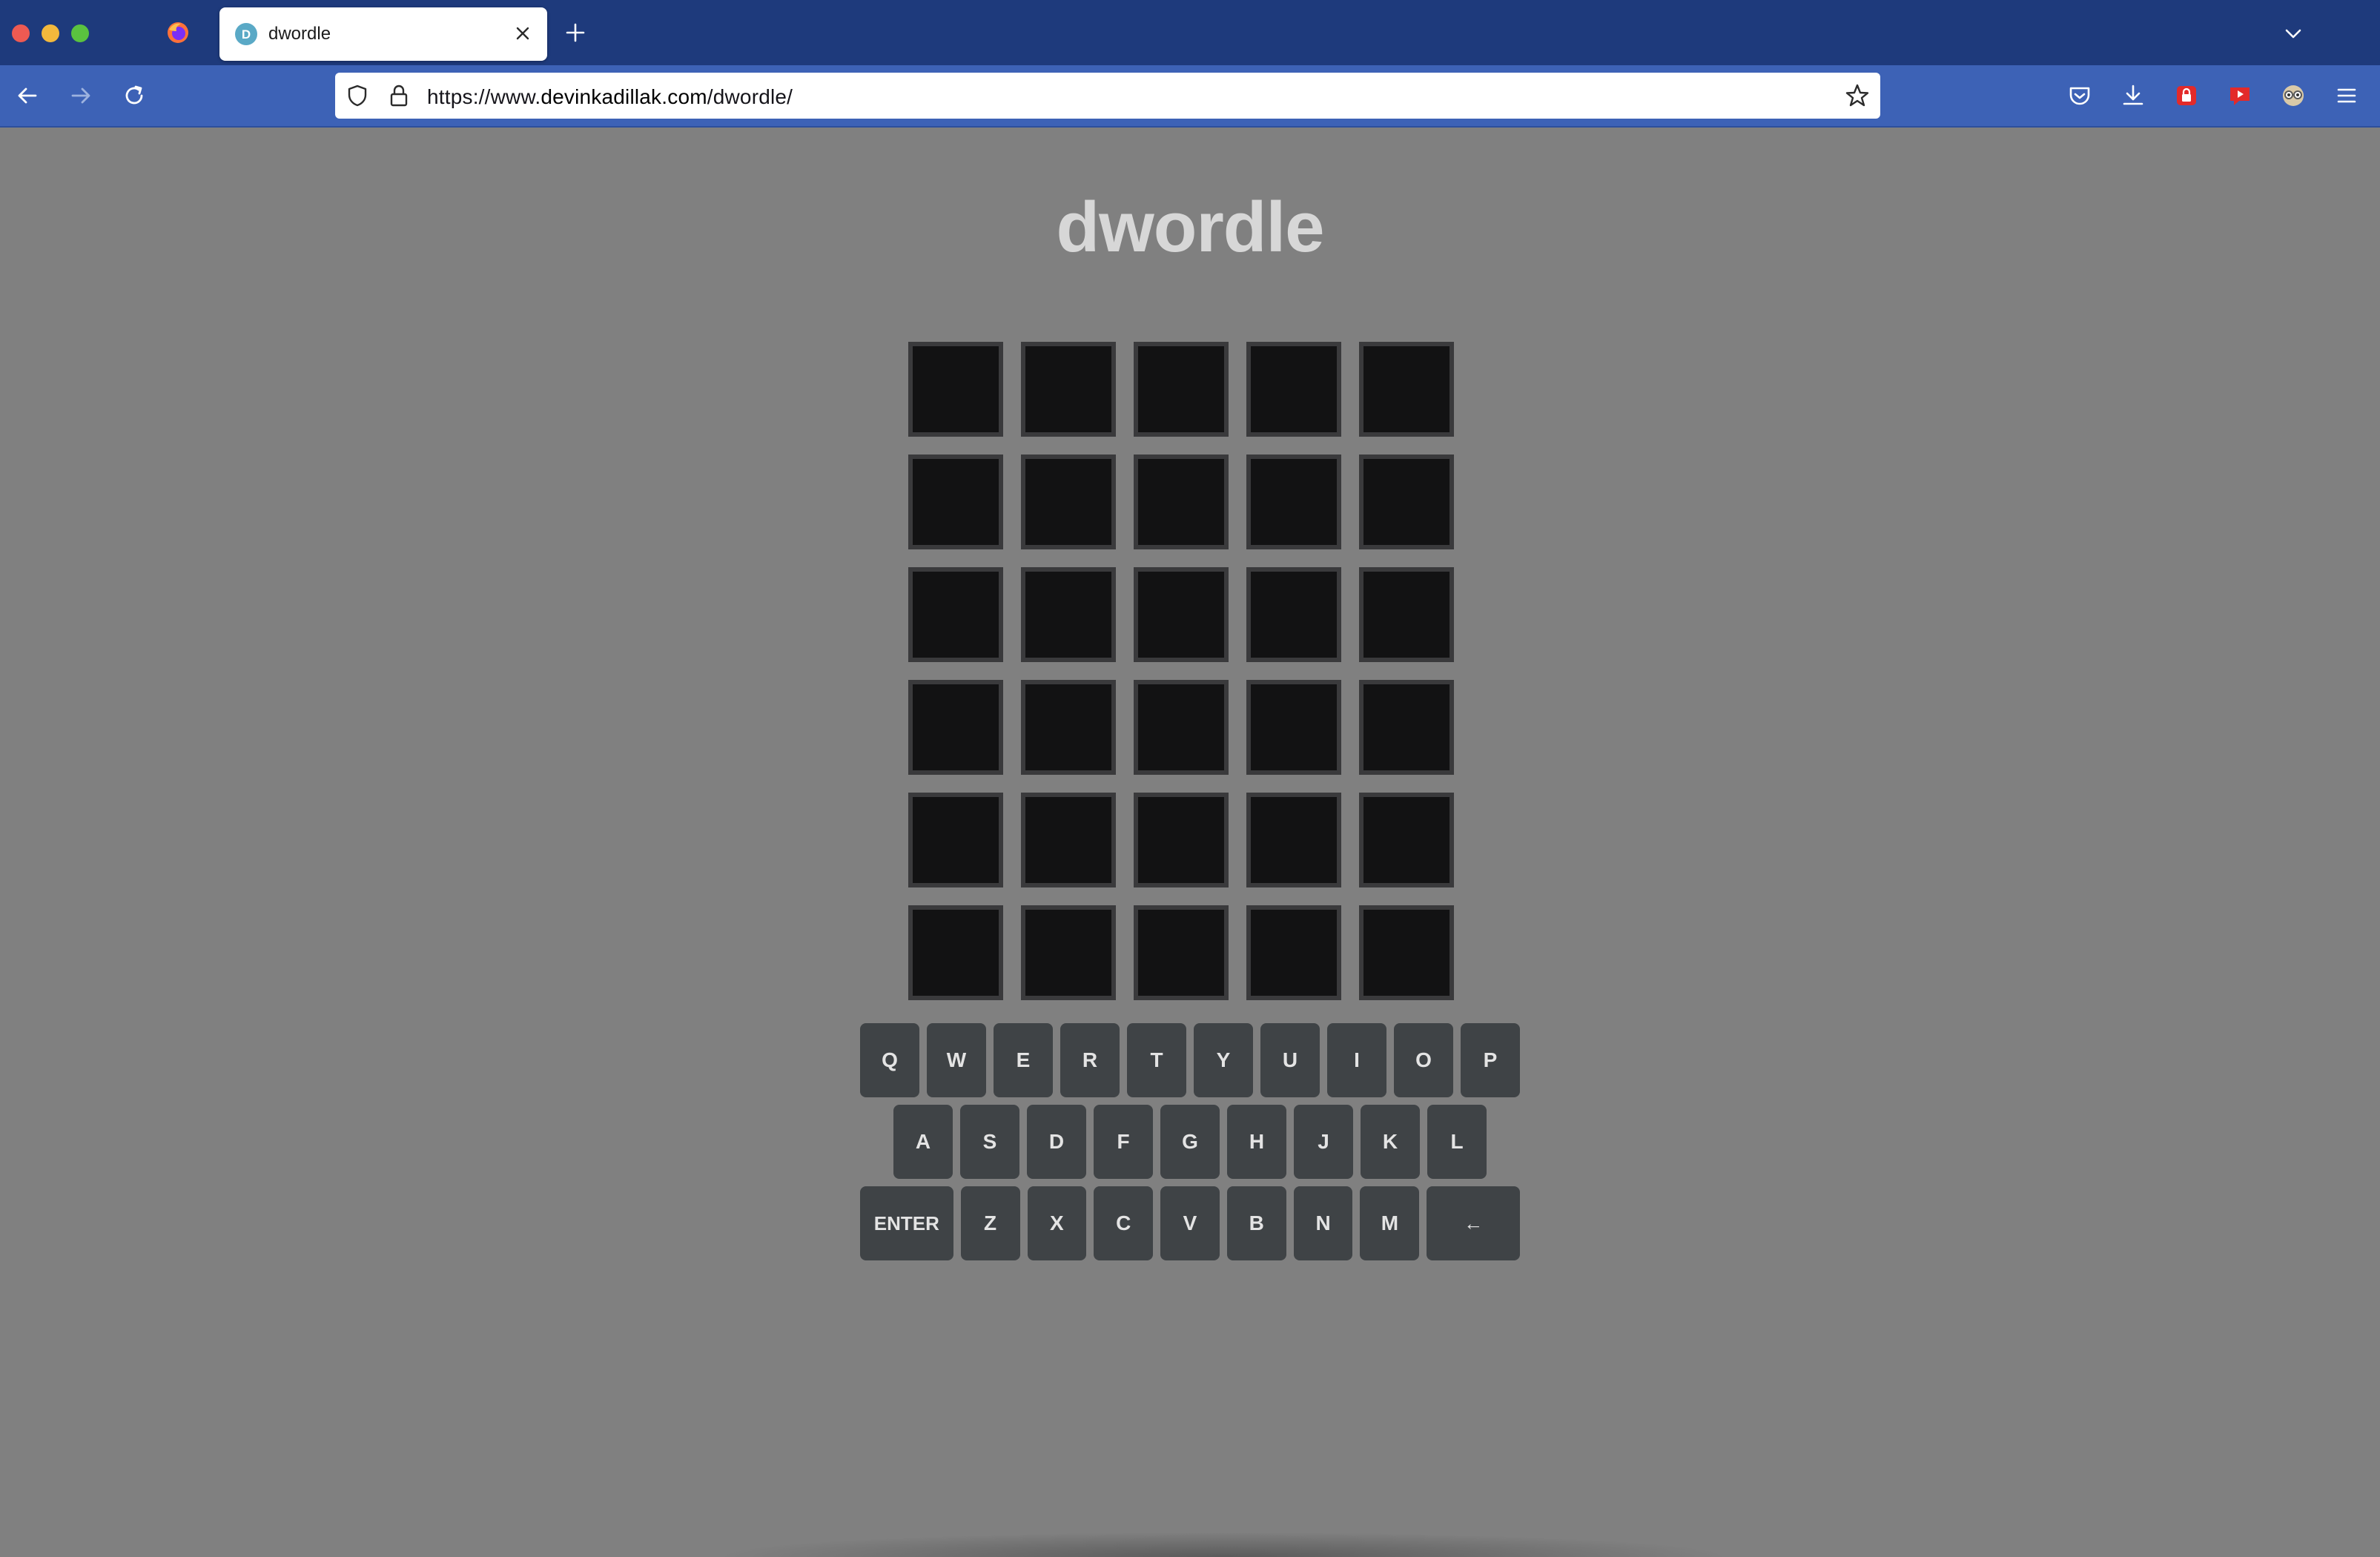 The width and height of the screenshot is (2380, 1557). I want to click on browser-nav-bar: https://www.devinkadillak.com/dwordle/, so click(1190, 97).